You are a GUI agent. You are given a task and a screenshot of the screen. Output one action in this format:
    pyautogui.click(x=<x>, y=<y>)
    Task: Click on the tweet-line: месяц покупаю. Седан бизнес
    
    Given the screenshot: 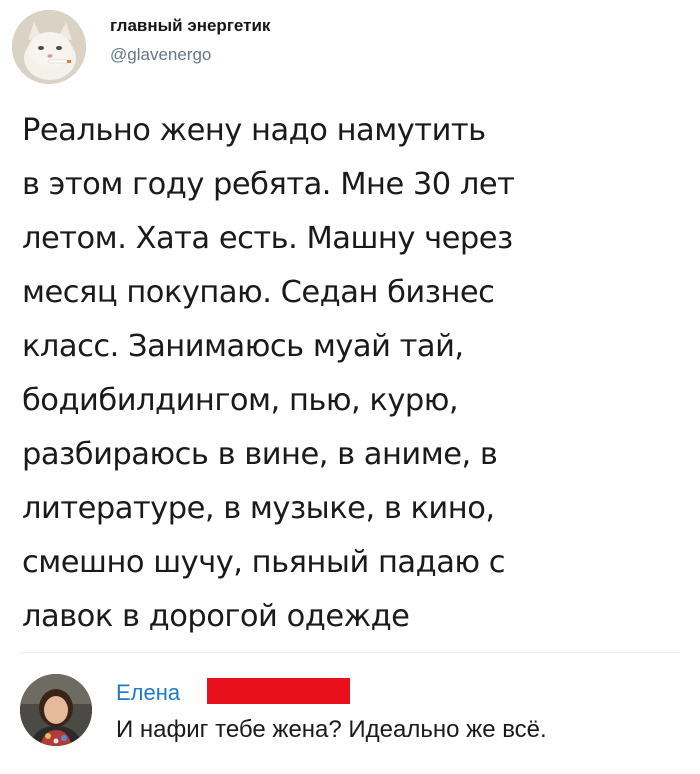 What is the action you would take?
    pyautogui.click(x=258, y=292)
    